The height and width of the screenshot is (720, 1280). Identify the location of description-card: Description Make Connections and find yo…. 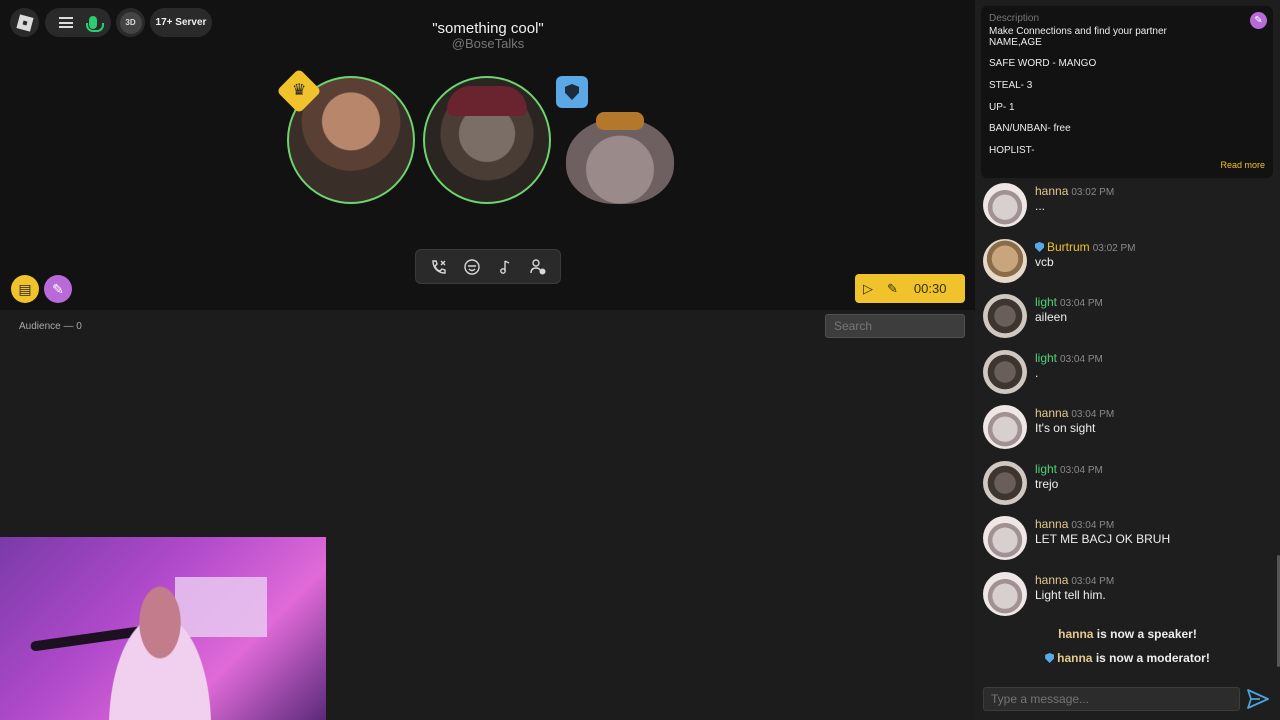
(1127, 92).